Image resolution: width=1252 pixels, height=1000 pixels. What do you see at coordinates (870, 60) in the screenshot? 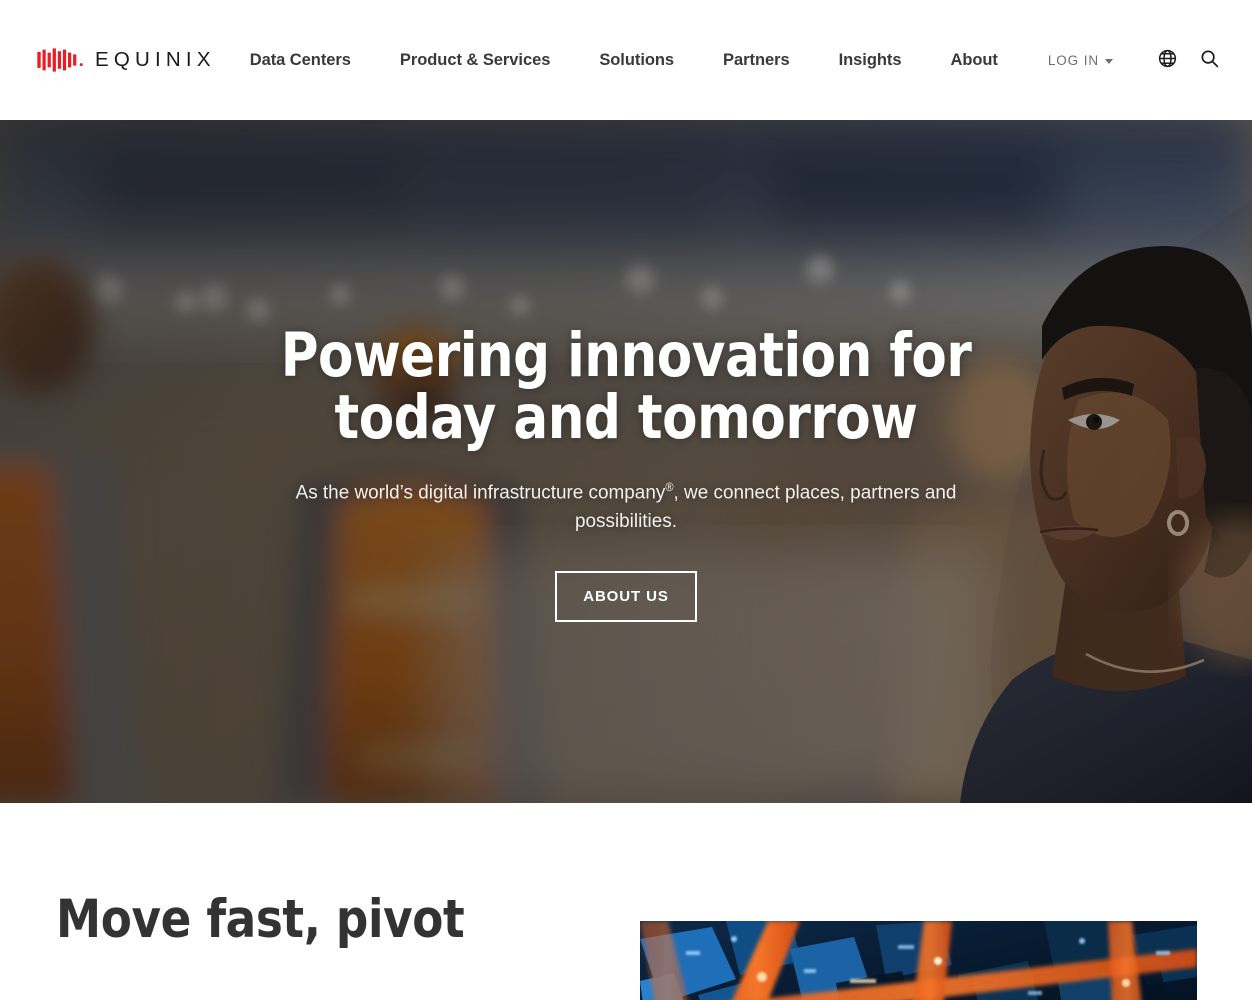
I see `nav-item-insights: Insights` at bounding box center [870, 60].